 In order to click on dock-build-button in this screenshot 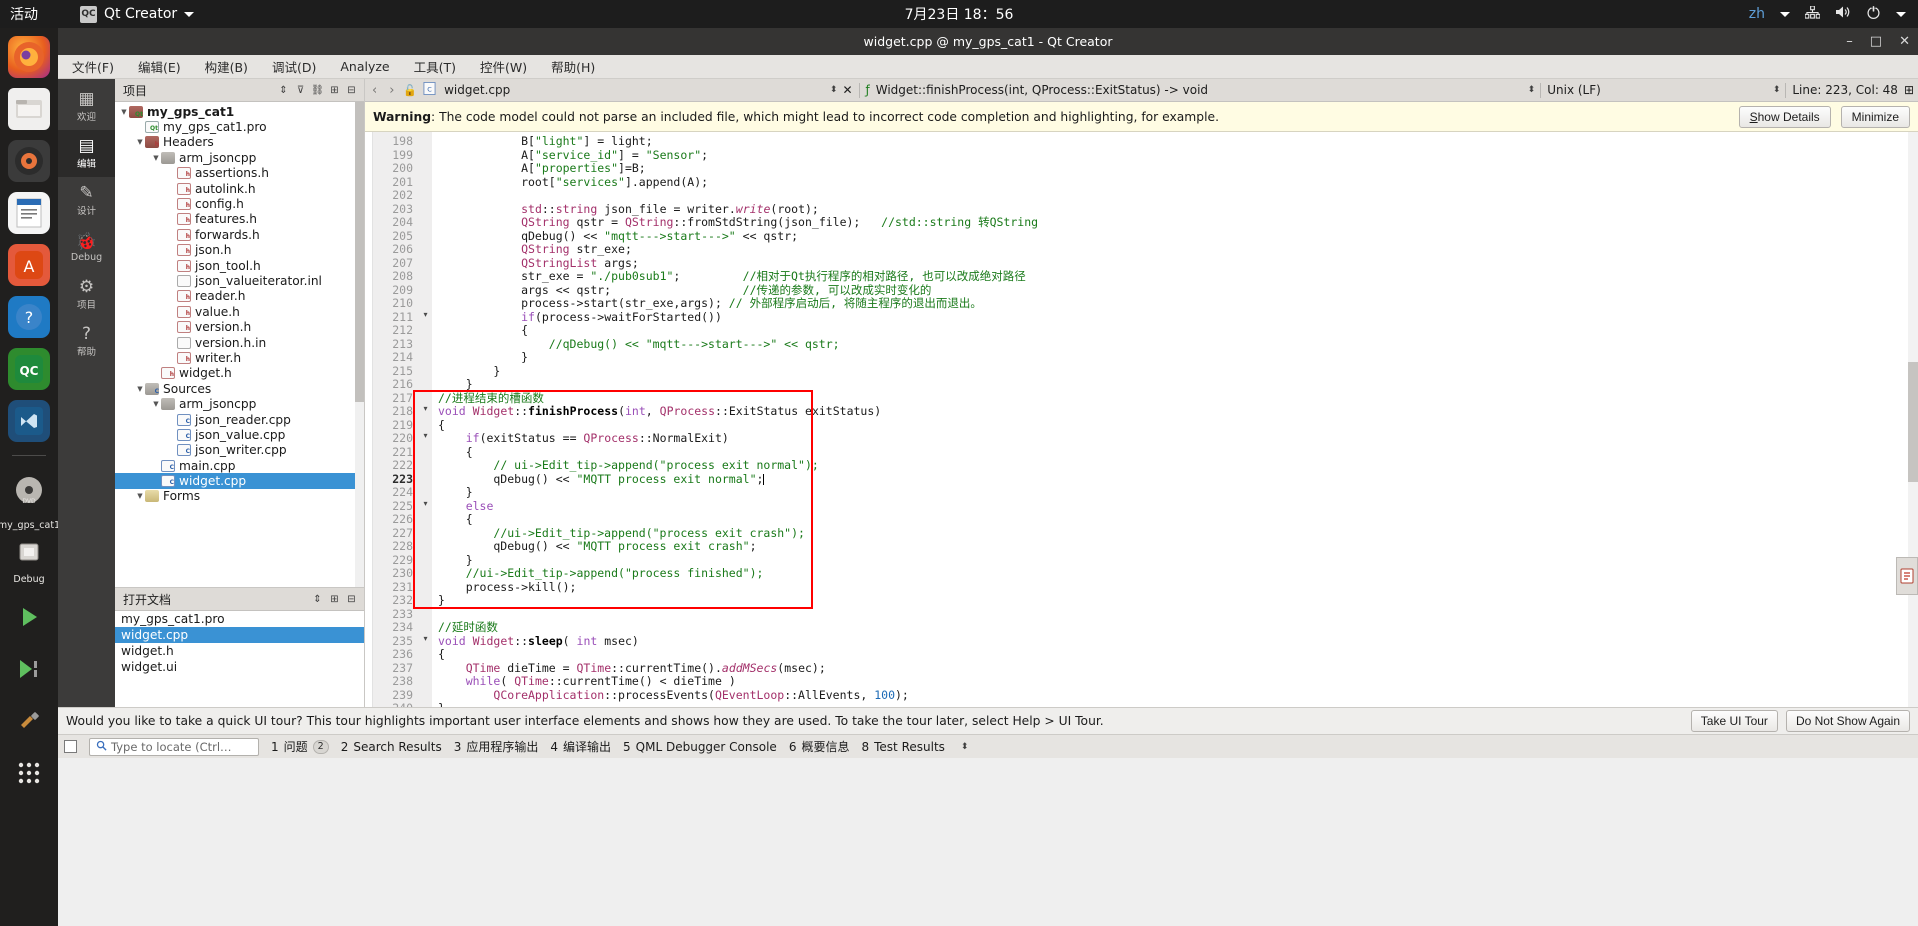, I will do `click(29, 721)`.